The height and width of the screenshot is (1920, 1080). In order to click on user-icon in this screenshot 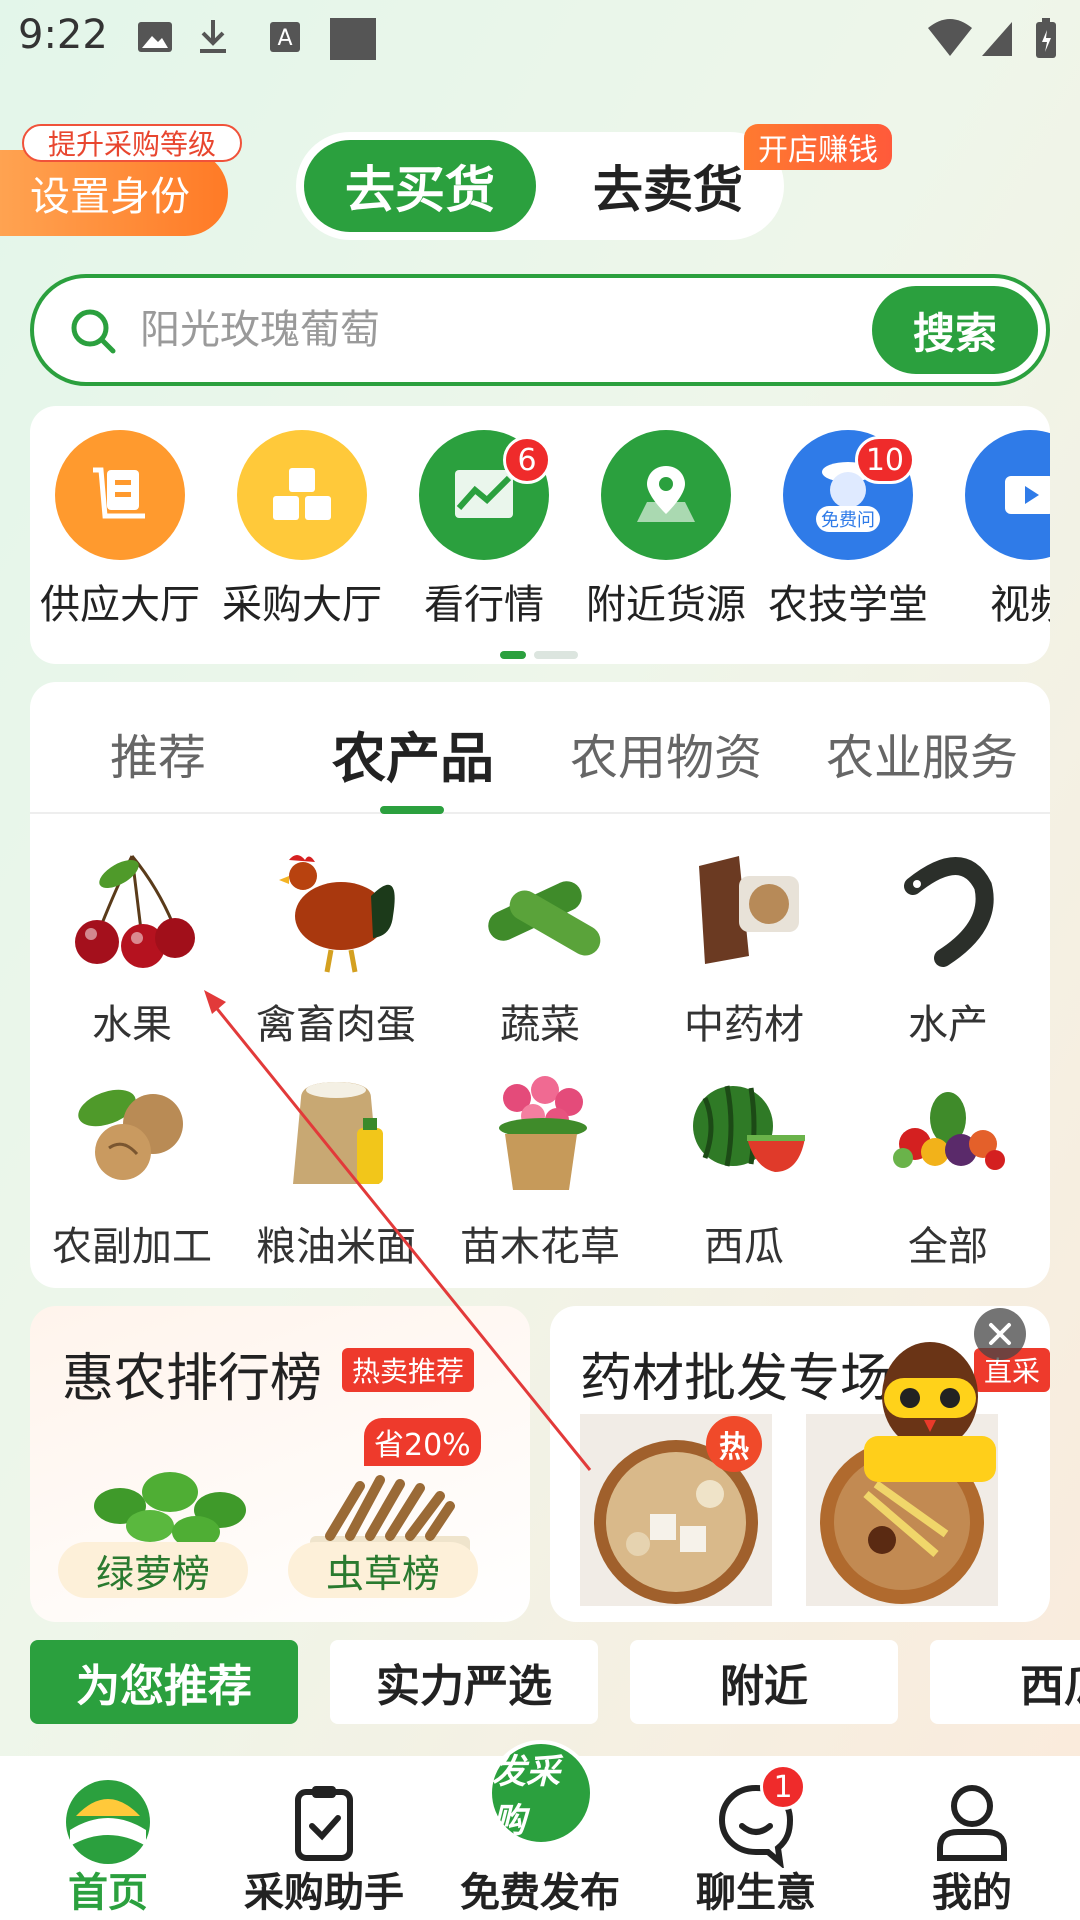, I will do `click(972, 1823)`.